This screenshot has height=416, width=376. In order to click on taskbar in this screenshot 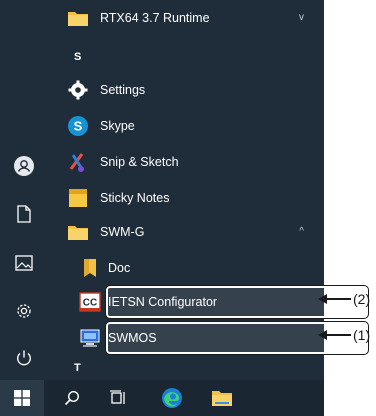, I will do `click(162, 398)`.